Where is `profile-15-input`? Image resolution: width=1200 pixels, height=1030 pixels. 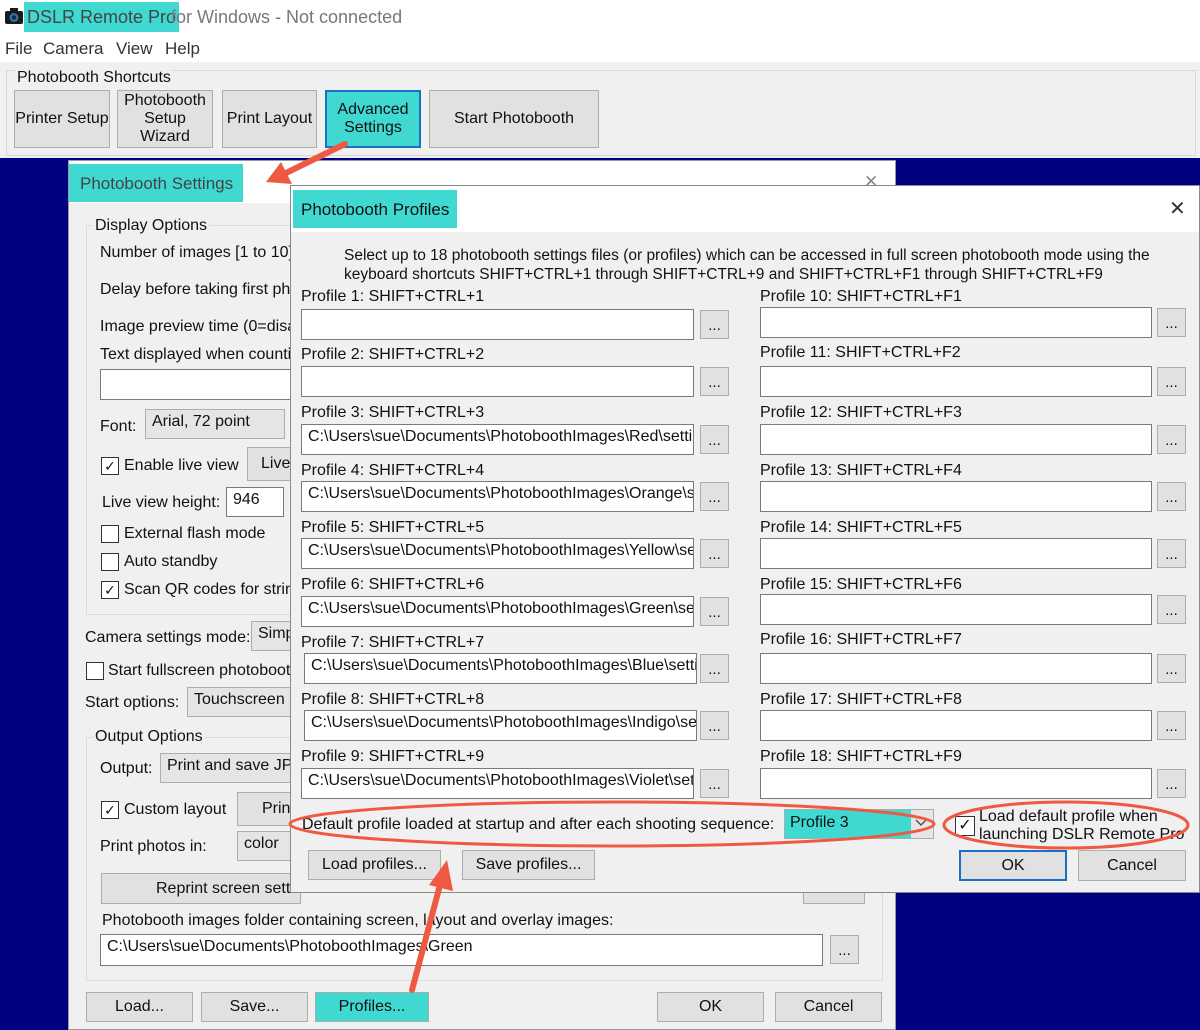
profile-15-input is located at coordinates (956, 609).